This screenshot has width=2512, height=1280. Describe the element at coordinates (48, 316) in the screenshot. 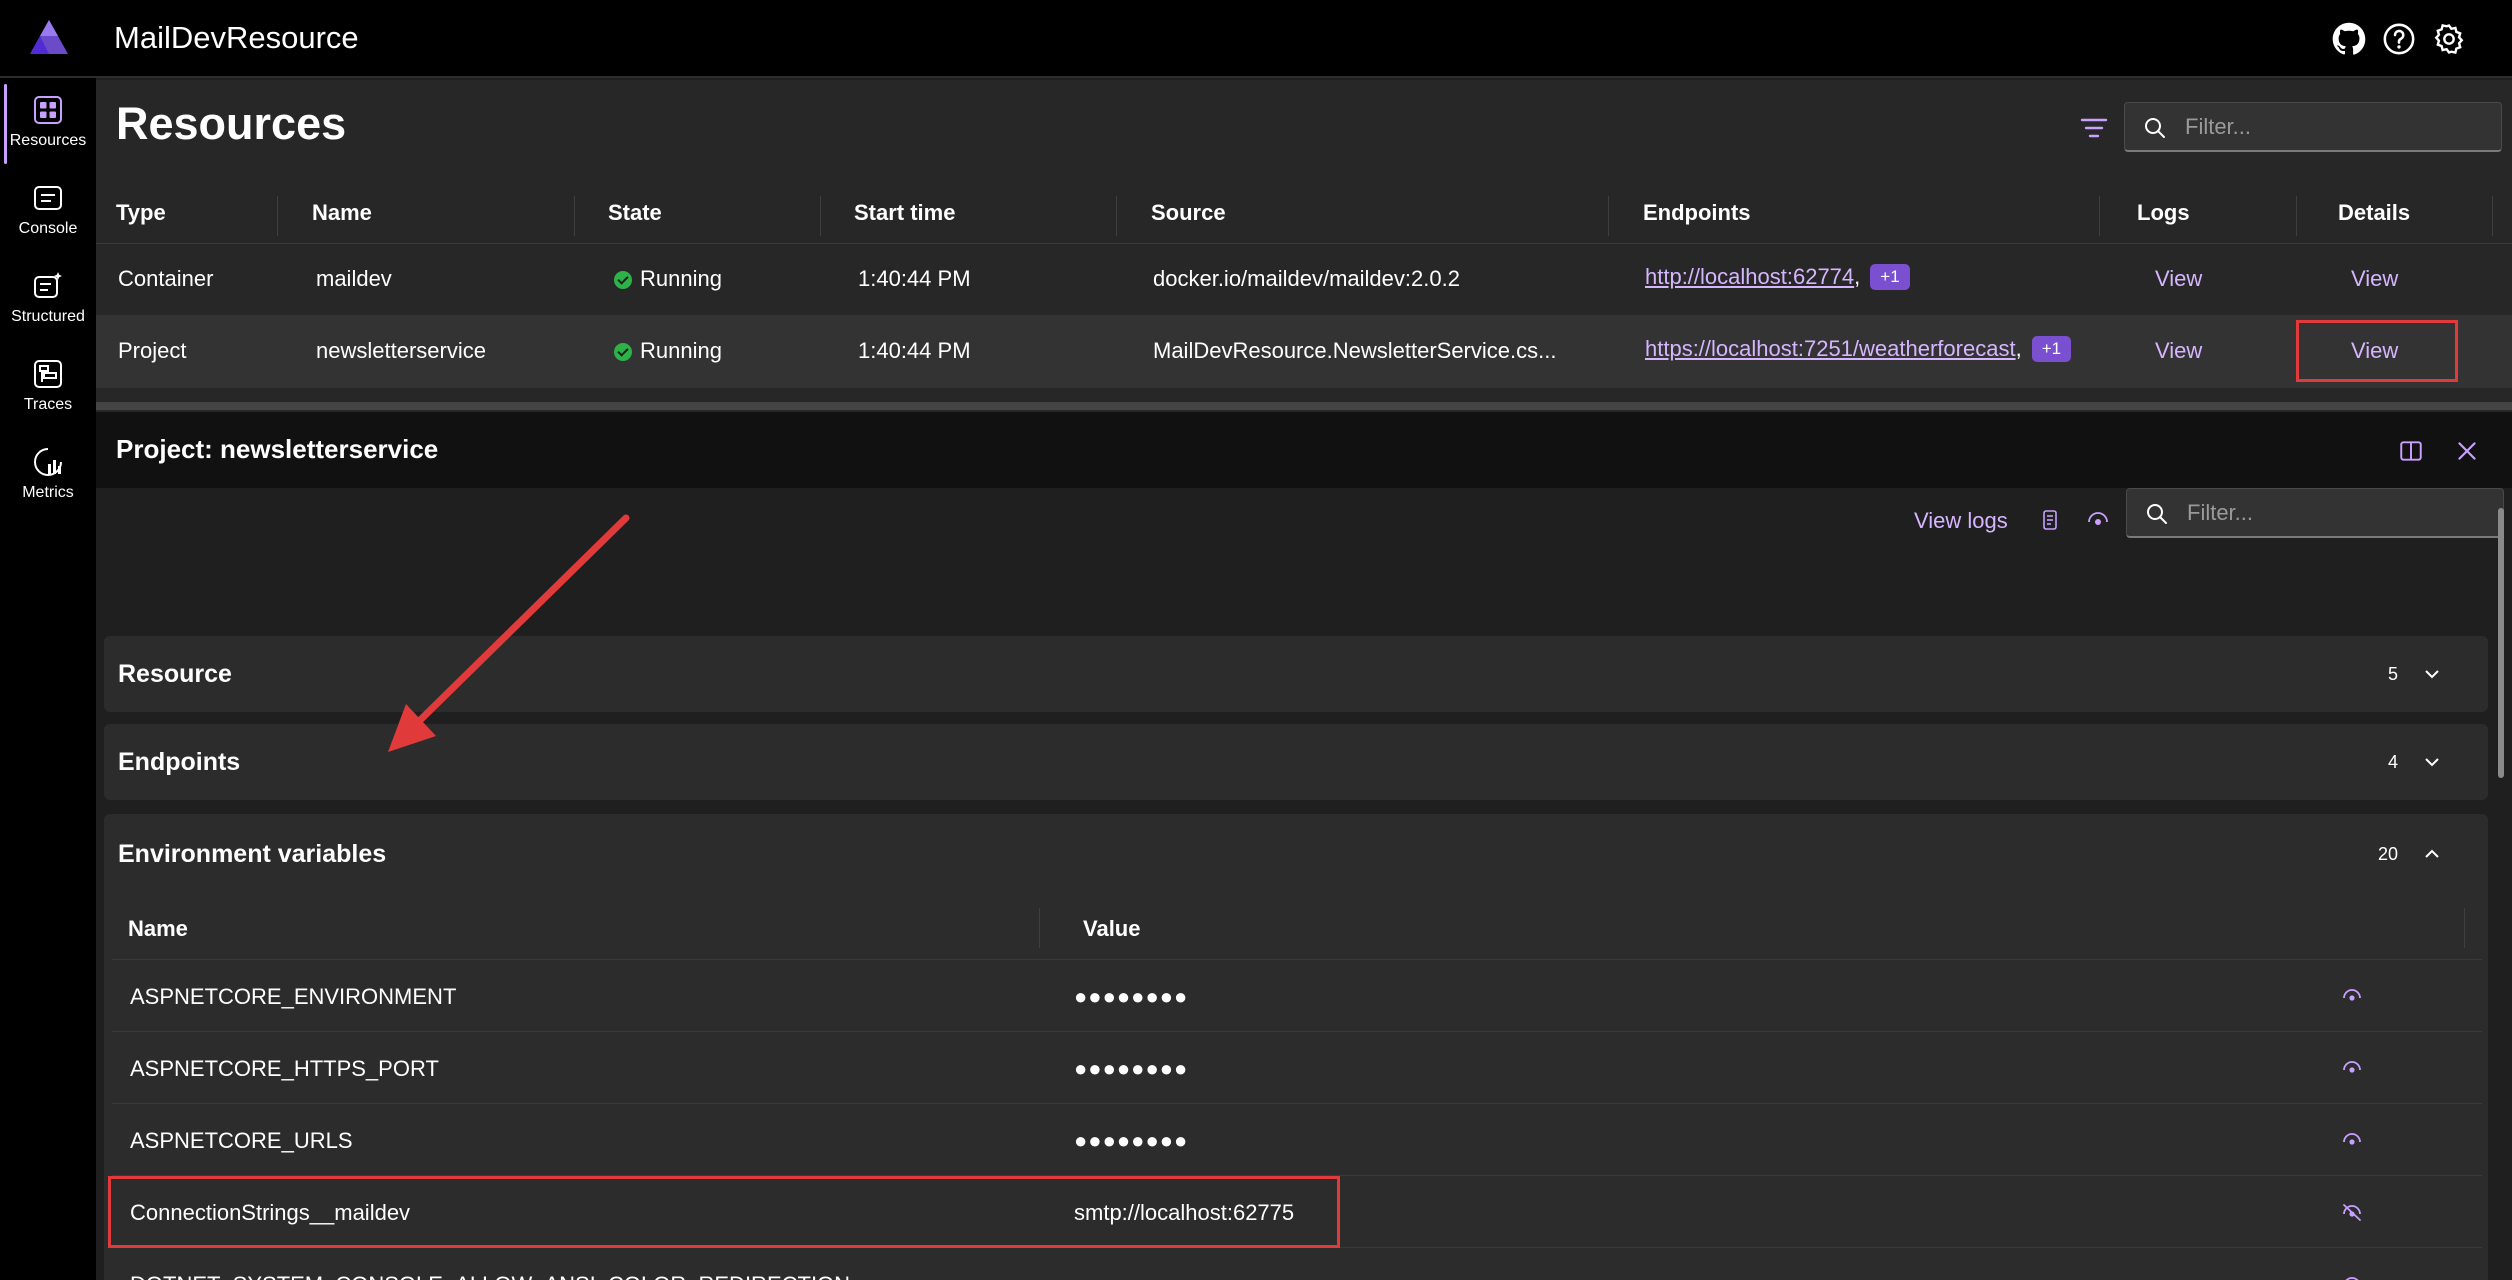

I see `nav-label: Structured` at that location.